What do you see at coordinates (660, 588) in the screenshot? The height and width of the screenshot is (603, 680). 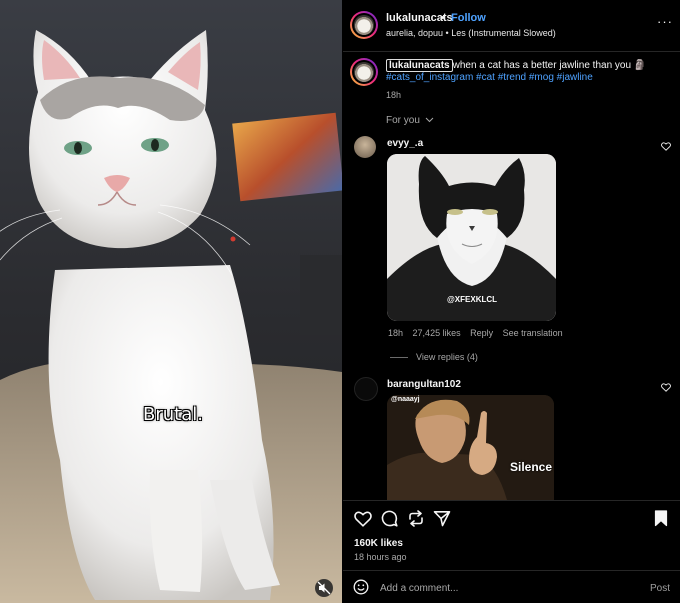 I see `post-comment-button: Post` at bounding box center [660, 588].